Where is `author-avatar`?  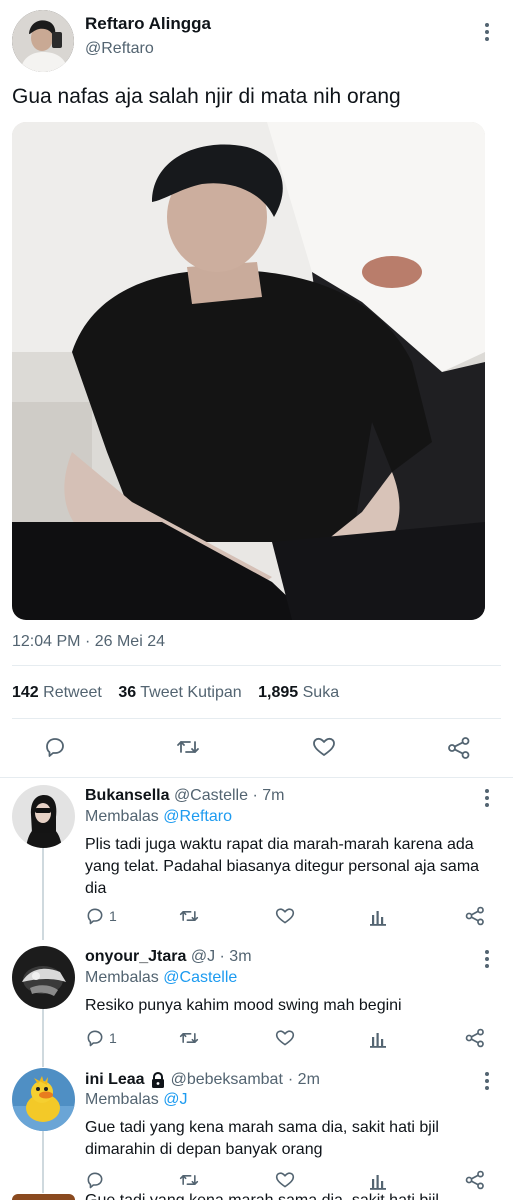 author-avatar is located at coordinates (43, 41).